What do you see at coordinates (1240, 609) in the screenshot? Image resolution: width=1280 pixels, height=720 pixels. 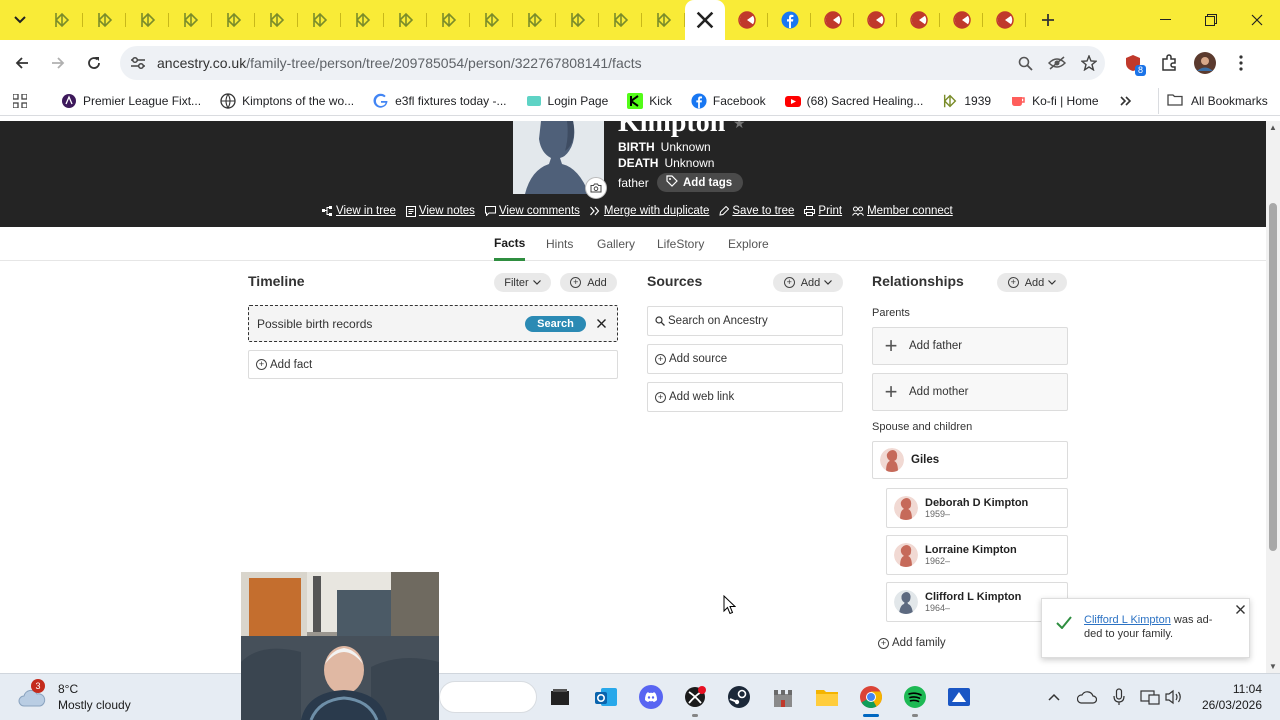 I see `toast-close-button` at bounding box center [1240, 609].